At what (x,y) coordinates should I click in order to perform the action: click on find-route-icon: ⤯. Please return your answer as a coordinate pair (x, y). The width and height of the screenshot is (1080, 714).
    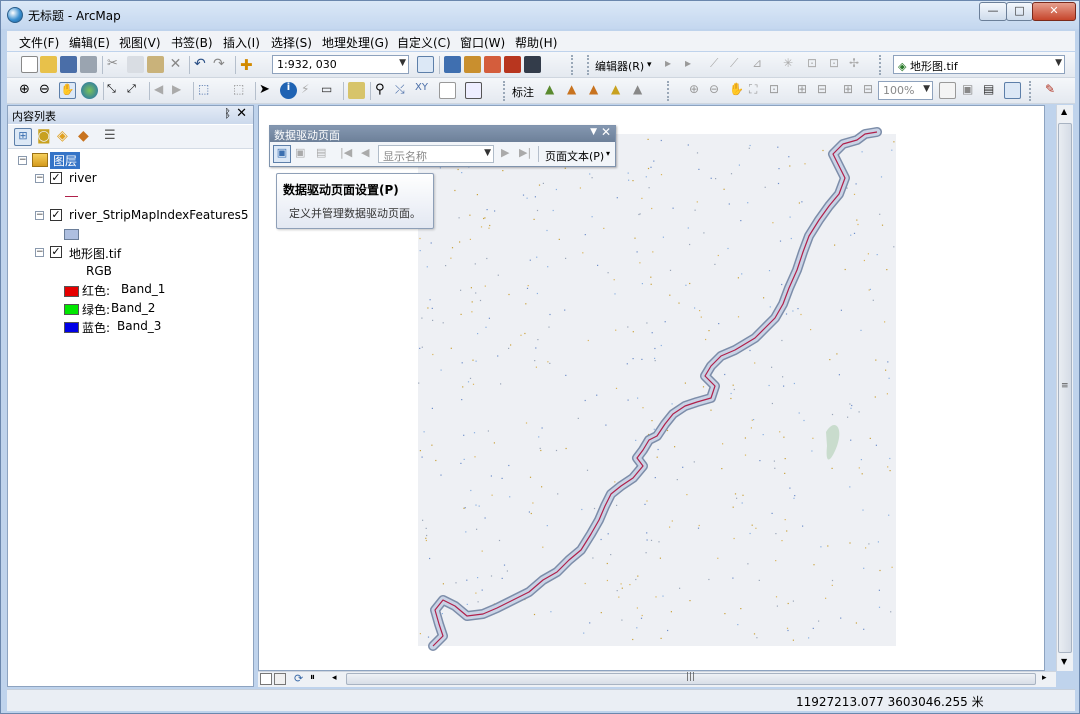
    Looking at the image, I should click on (403, 90).